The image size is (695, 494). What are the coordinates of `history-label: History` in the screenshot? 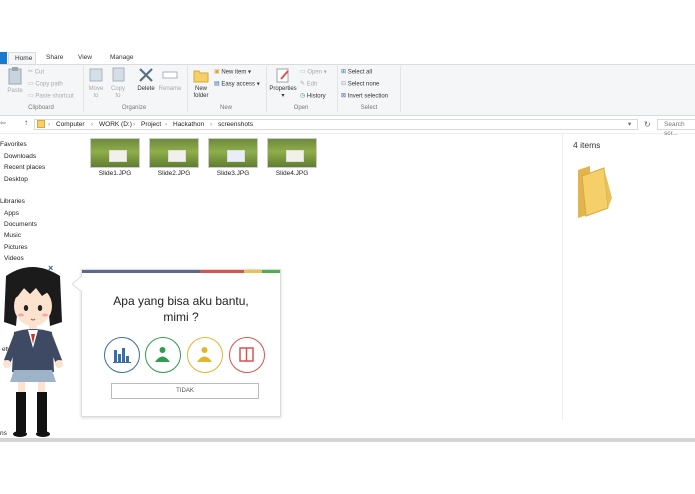 It's located at (316, 96).